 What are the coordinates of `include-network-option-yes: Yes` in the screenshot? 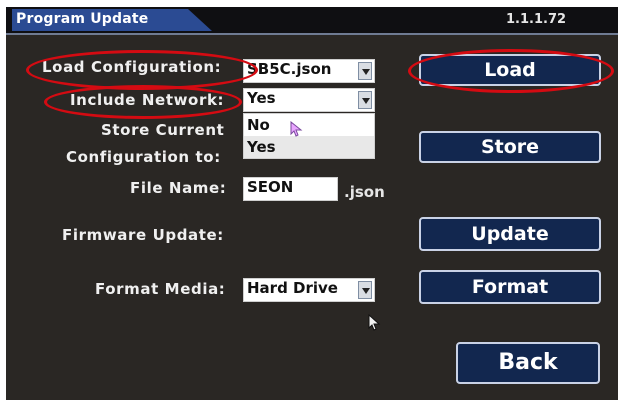 It's located at (309, 147).